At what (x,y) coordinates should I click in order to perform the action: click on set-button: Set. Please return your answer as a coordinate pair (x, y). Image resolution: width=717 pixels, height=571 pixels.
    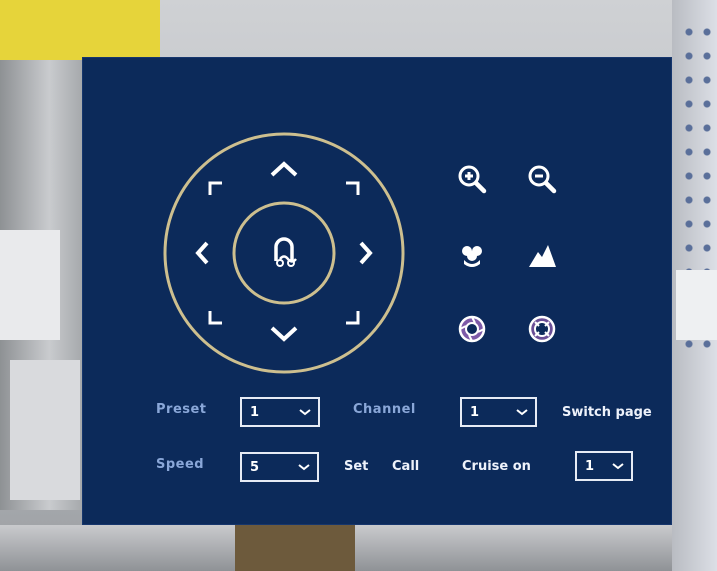
    Looking at the image, I should click on (356, 466).